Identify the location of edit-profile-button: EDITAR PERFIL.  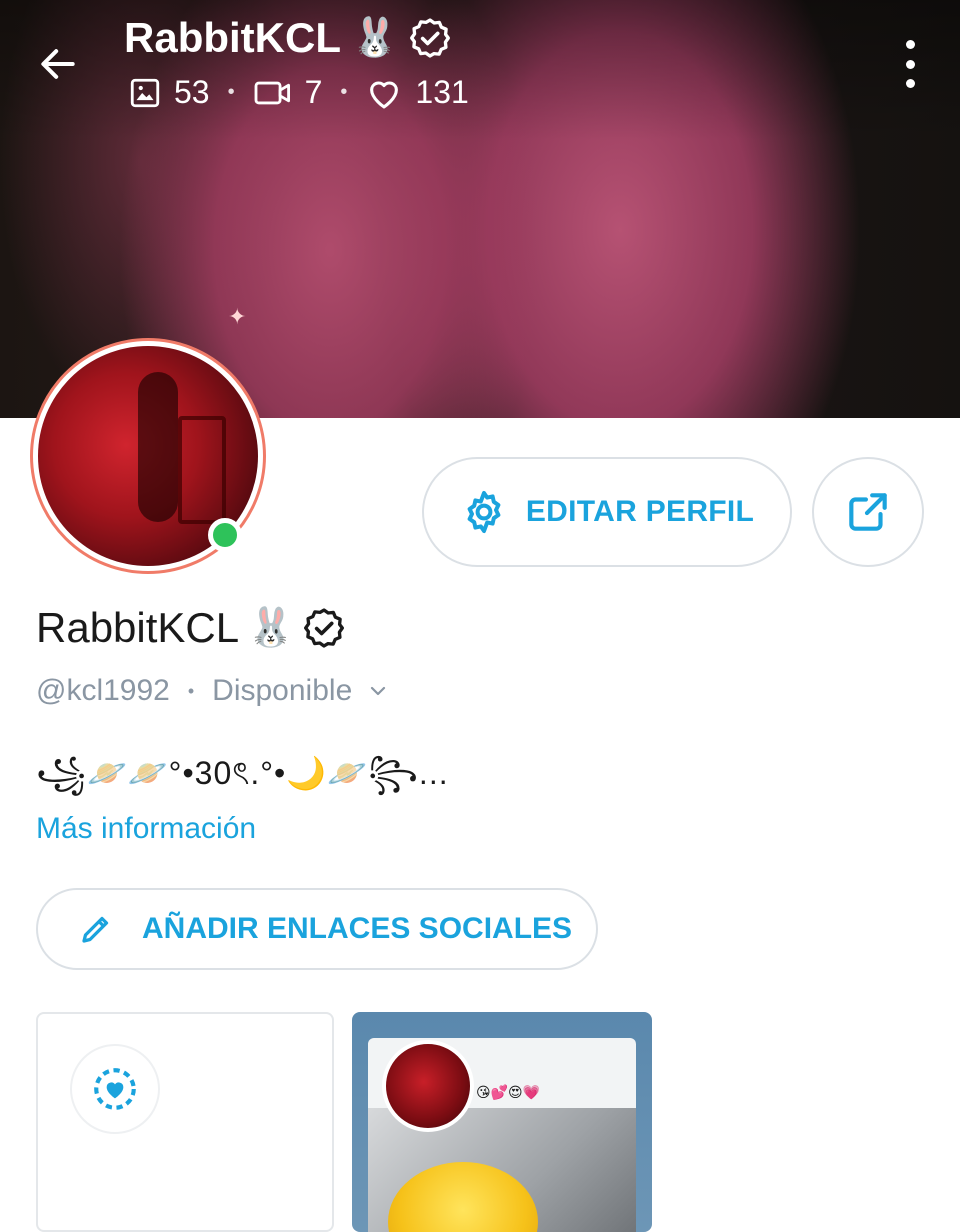
(607, 512).